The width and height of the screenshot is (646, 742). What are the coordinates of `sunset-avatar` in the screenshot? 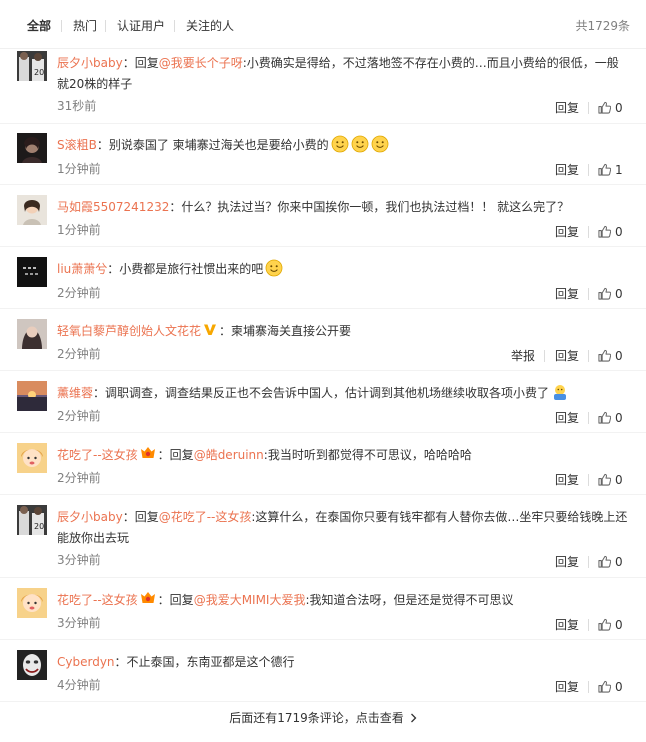 It's located at (32, 396).